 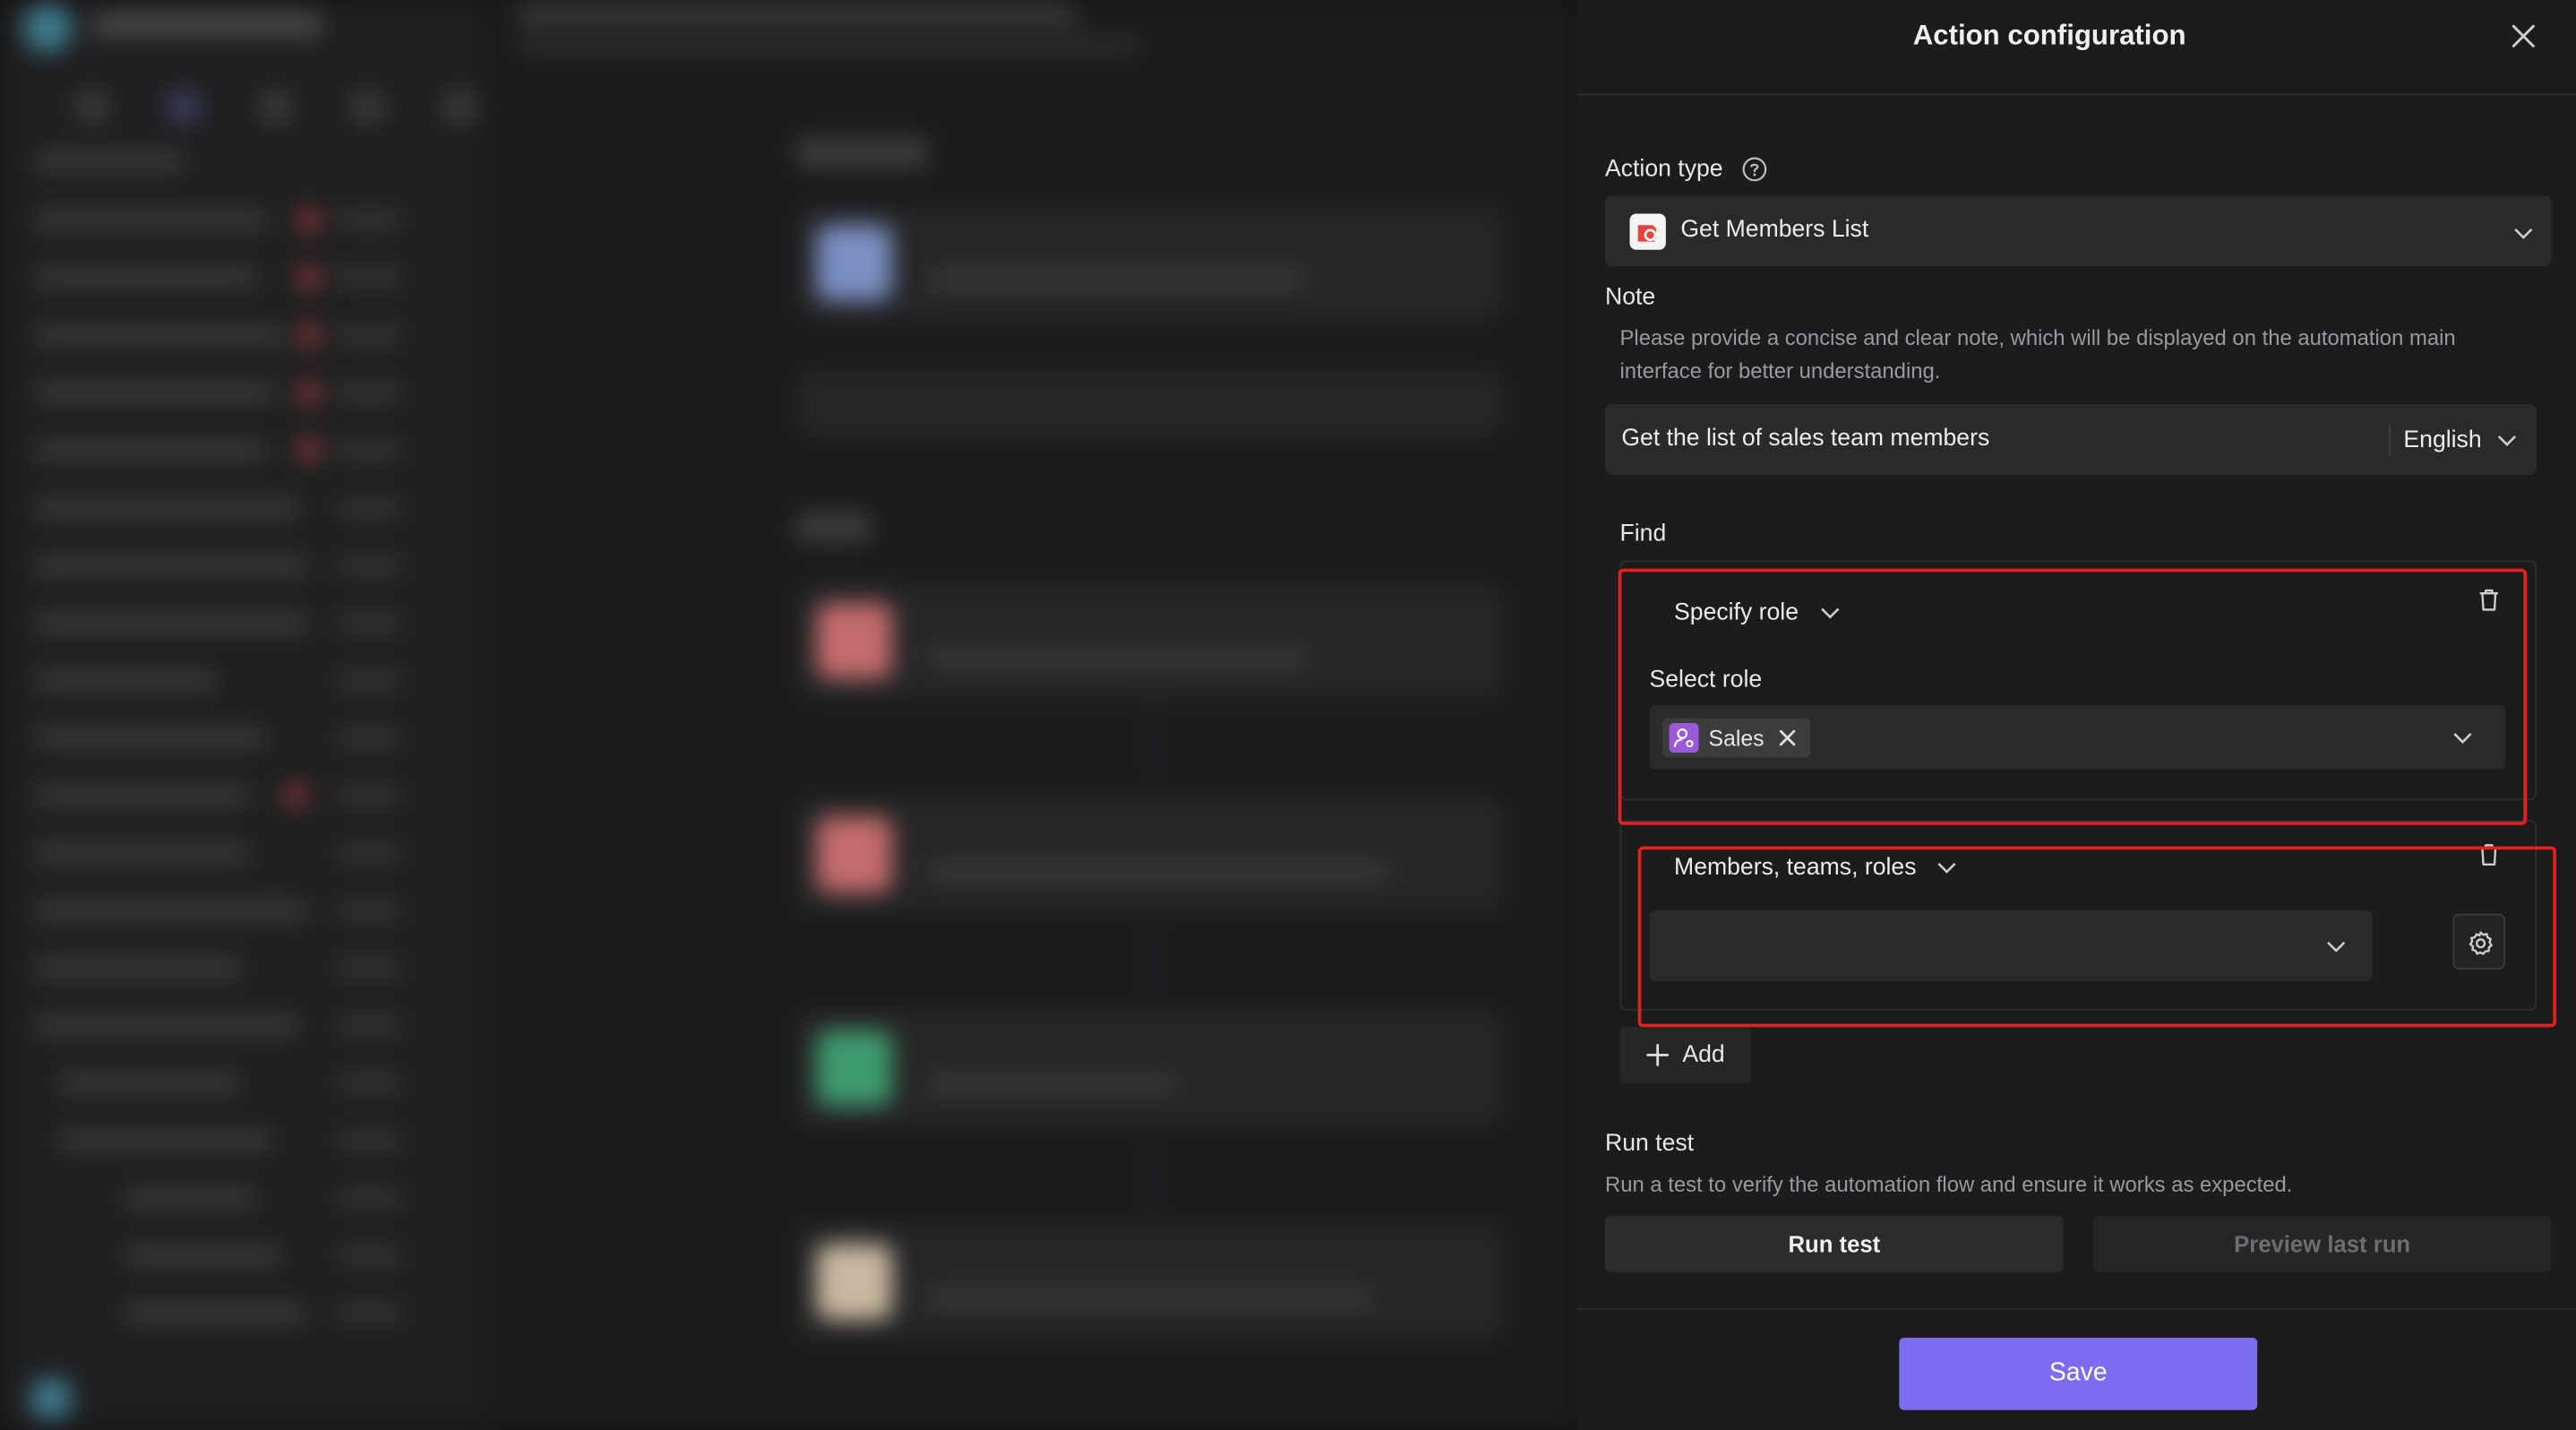 What do you see at coordinates (2078, 231) in the screenshot?
I see `action-type-select: Get Members List` at bounding box center [2078, 231].